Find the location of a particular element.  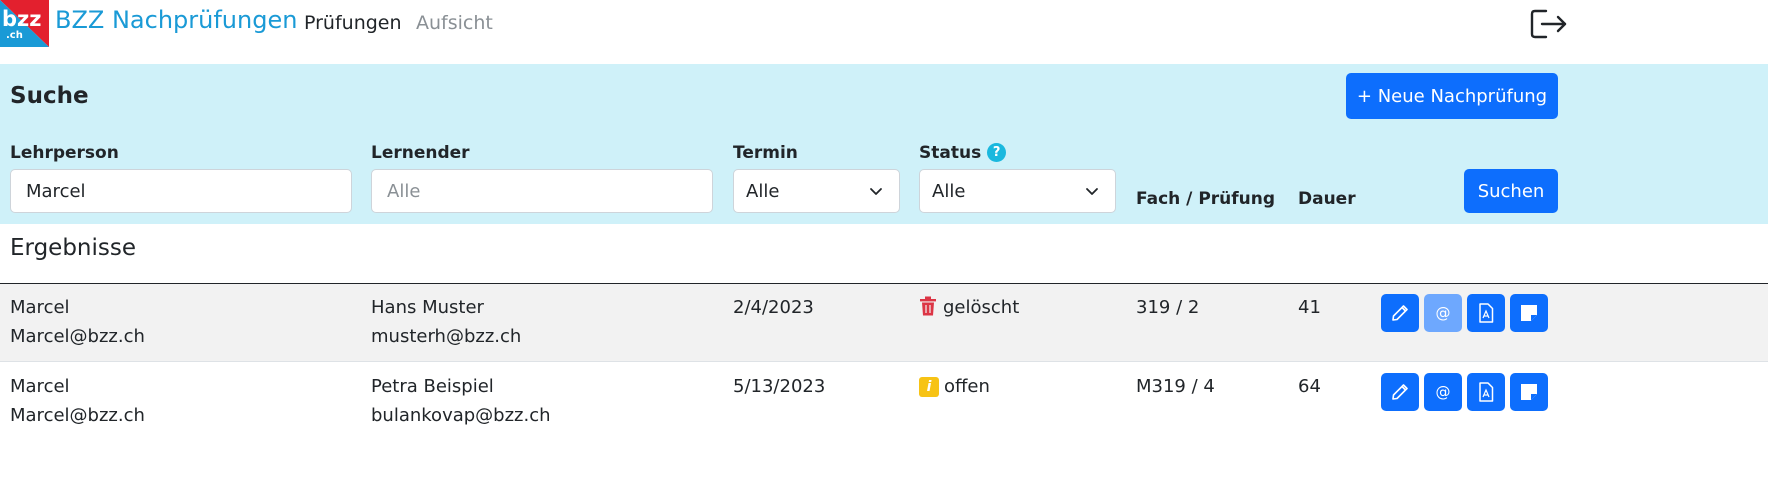

subject-cell: M319 / 4 is located at coordinates (1175, 386).